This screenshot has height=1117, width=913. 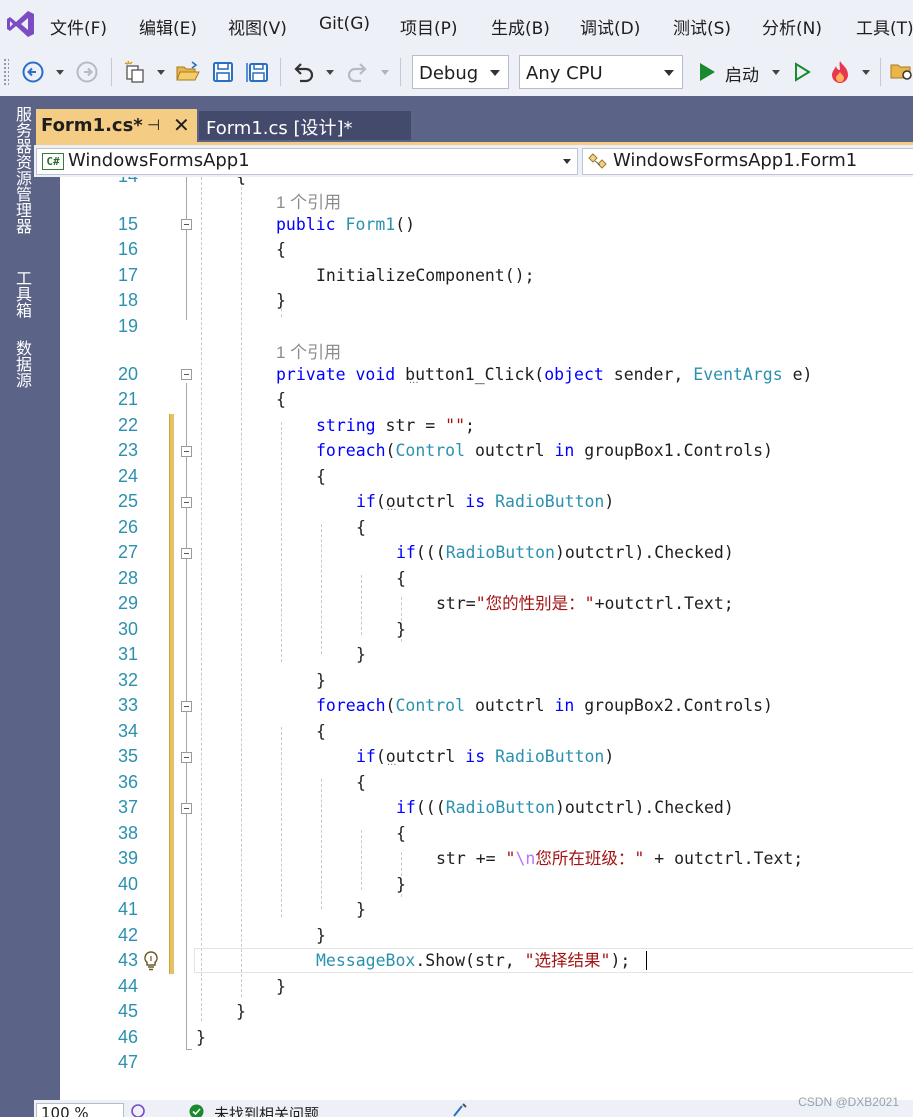 What do you see at coordinates (87, 72) in the screenshot?
I see `navigate-forward-button` at bounding box center [87, 72].